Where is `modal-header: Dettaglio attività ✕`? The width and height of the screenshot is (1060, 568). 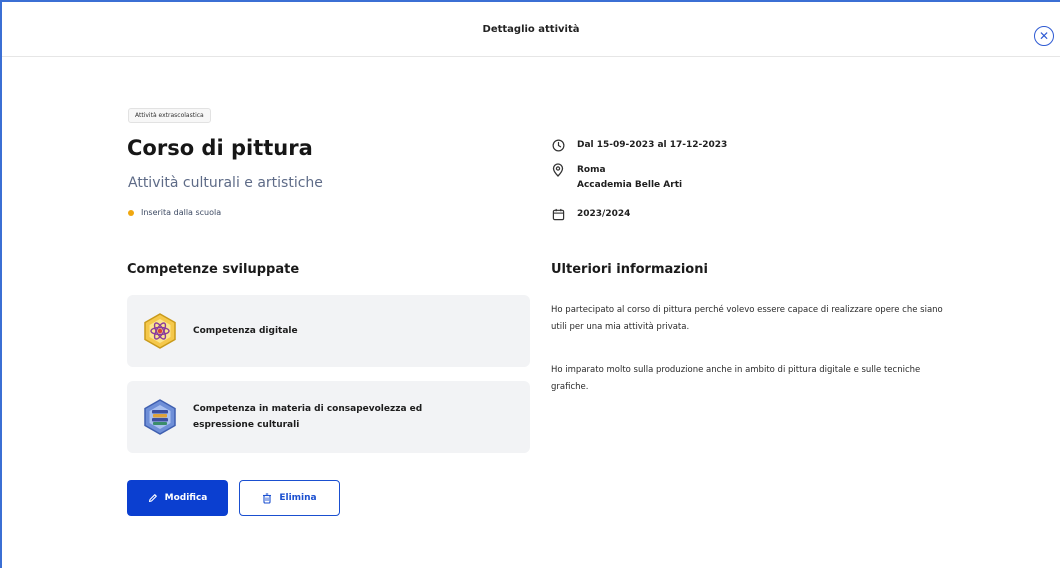 modal-header: Dettaglio attività ✕ is located at coordinates (531, 29).